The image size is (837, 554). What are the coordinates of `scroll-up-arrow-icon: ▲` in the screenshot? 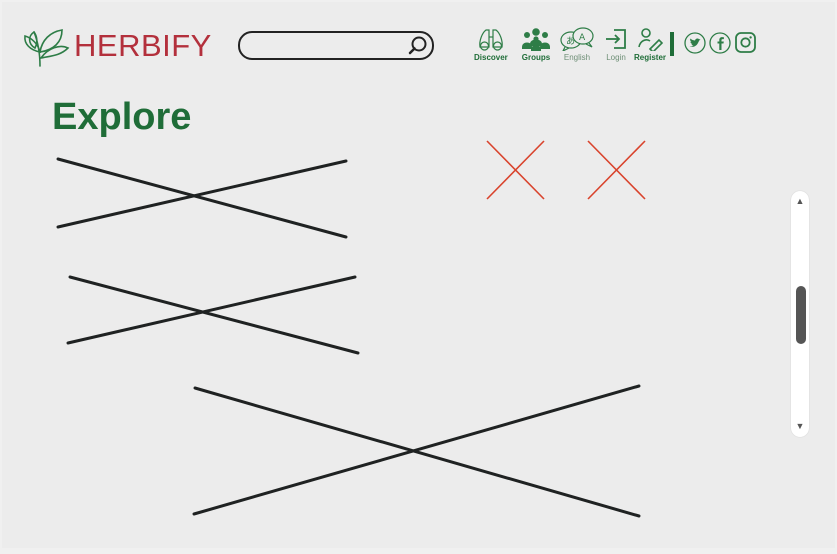 It's located at (800, 201).